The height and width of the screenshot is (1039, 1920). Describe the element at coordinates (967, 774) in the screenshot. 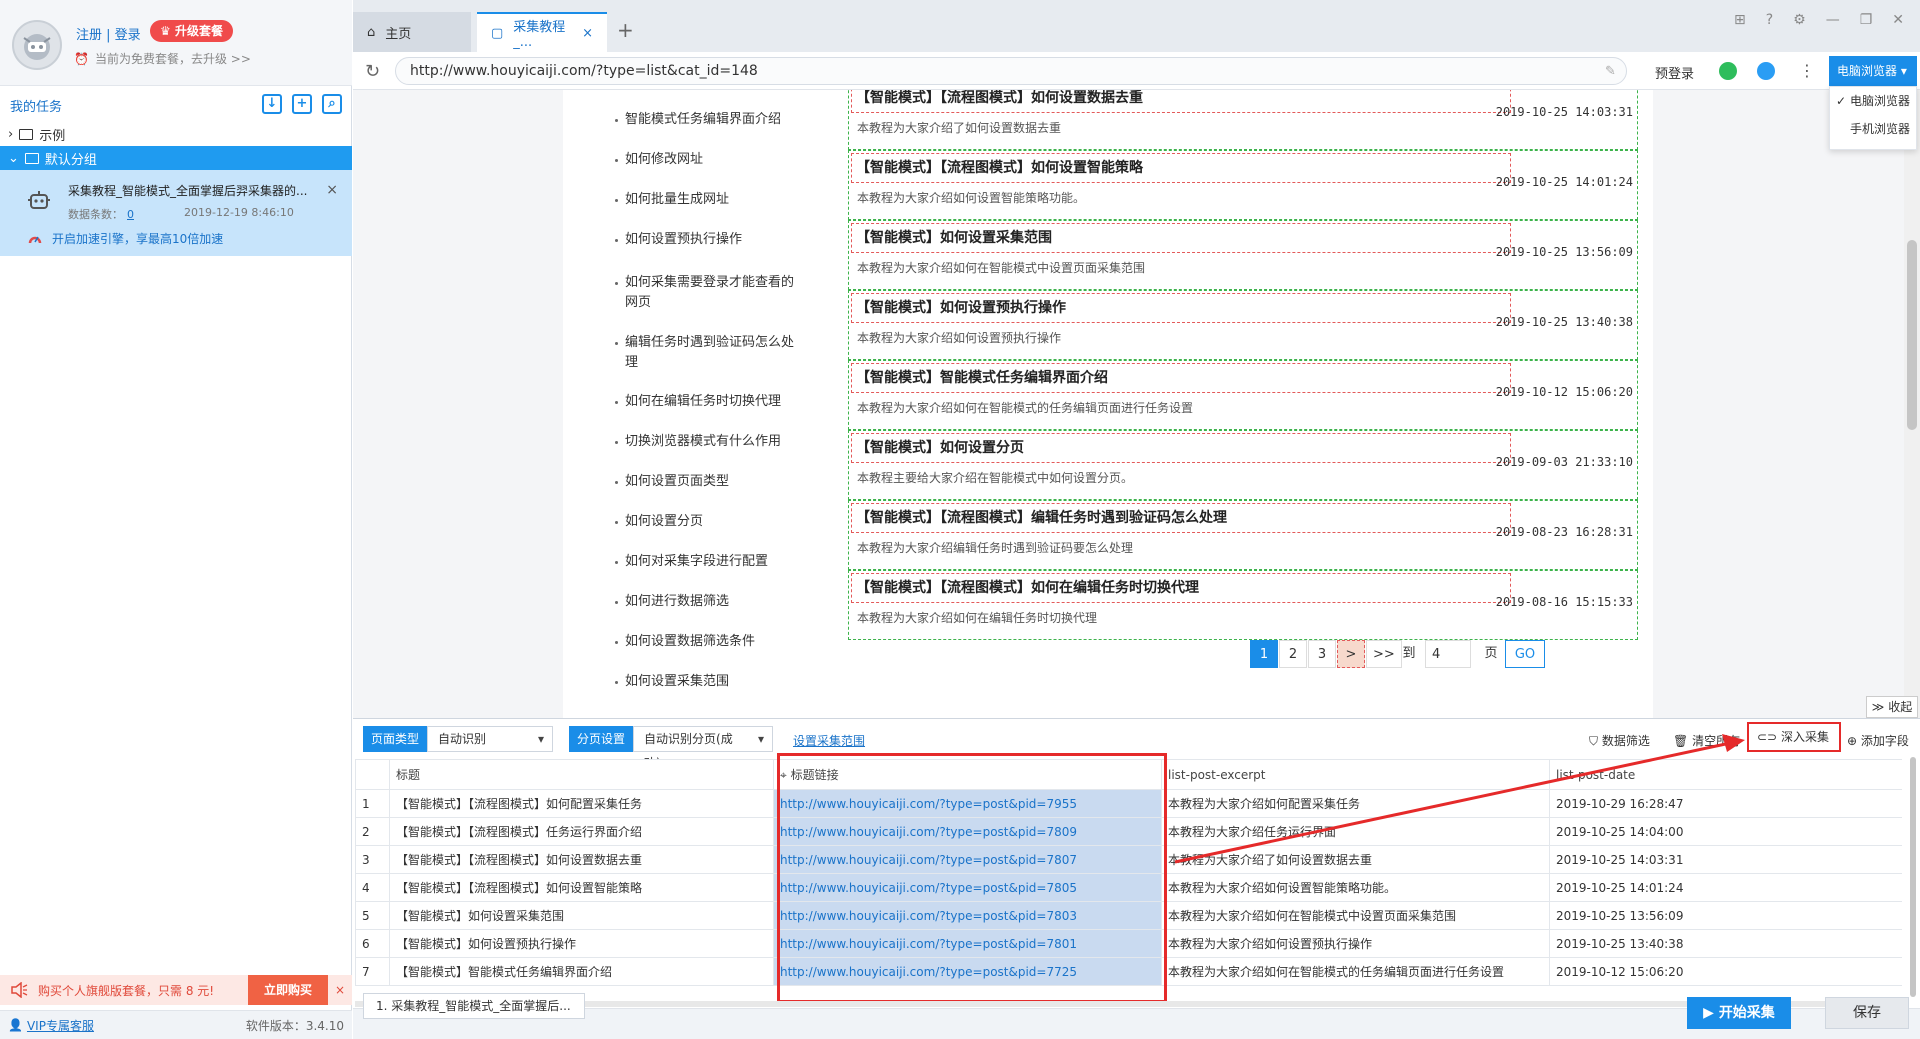

I see `column-header-link: ⌖ 标题链接` at that location.